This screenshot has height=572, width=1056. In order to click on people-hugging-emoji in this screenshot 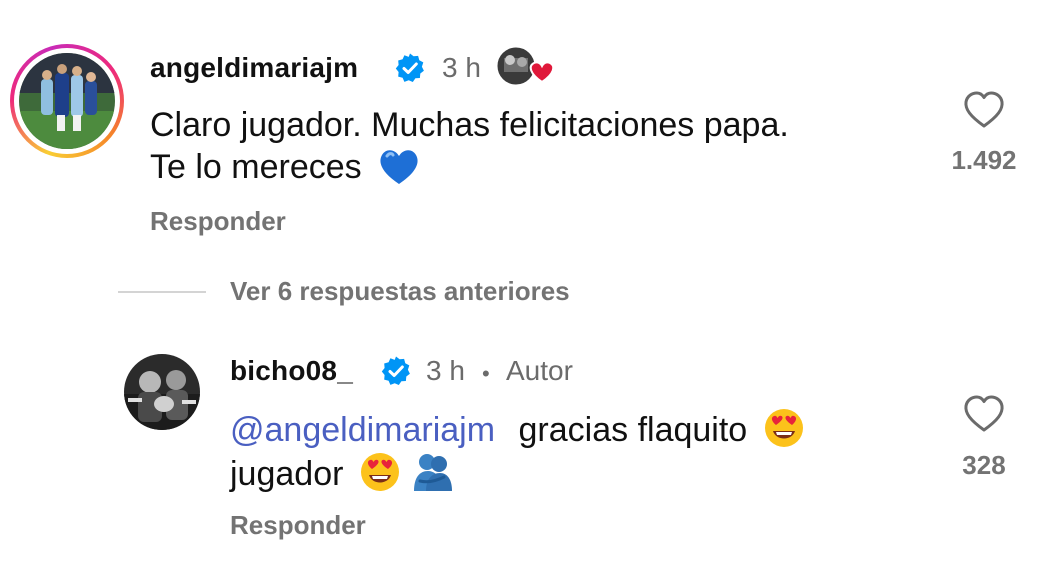, I will do `click(433, 472)`.